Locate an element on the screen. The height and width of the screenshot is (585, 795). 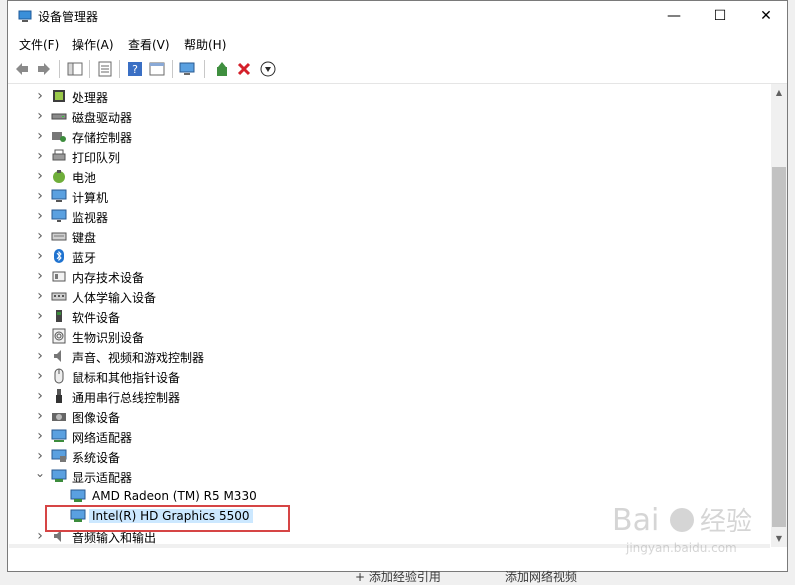
scan-hardware-button is located at coordinates (188, 69).